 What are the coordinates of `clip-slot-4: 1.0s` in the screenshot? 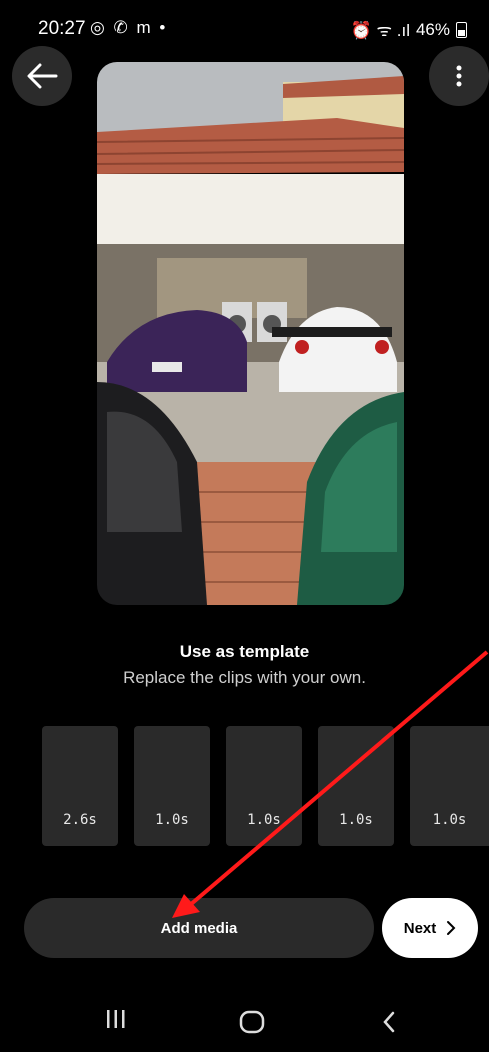 It's located at (356, 786).